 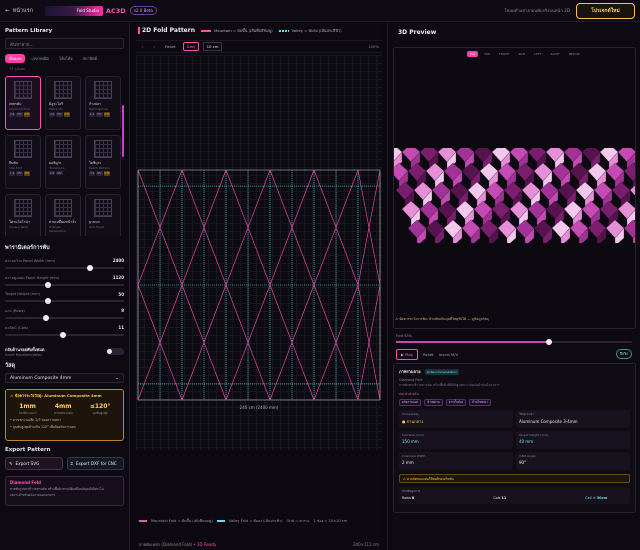 What do you see at coordinates (23, 215) in the screenshot?
I see `pattern-card: โครนโคโรน่า Square Twist` at bounding box center [23, 215].